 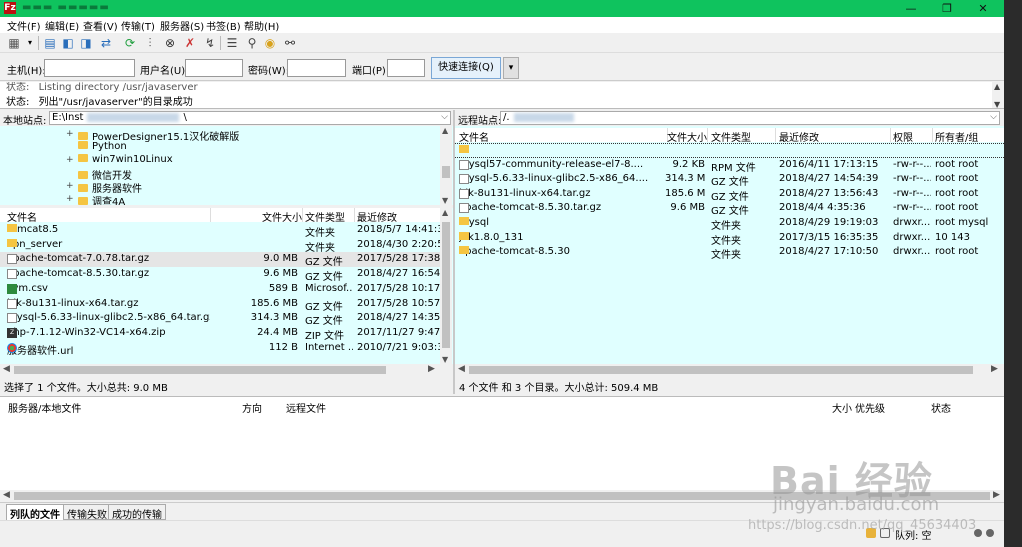 What do you see at coordinates (983, 8) in the screenshot?
I see `close-icon: ✕` at bounding box center [983, 8].